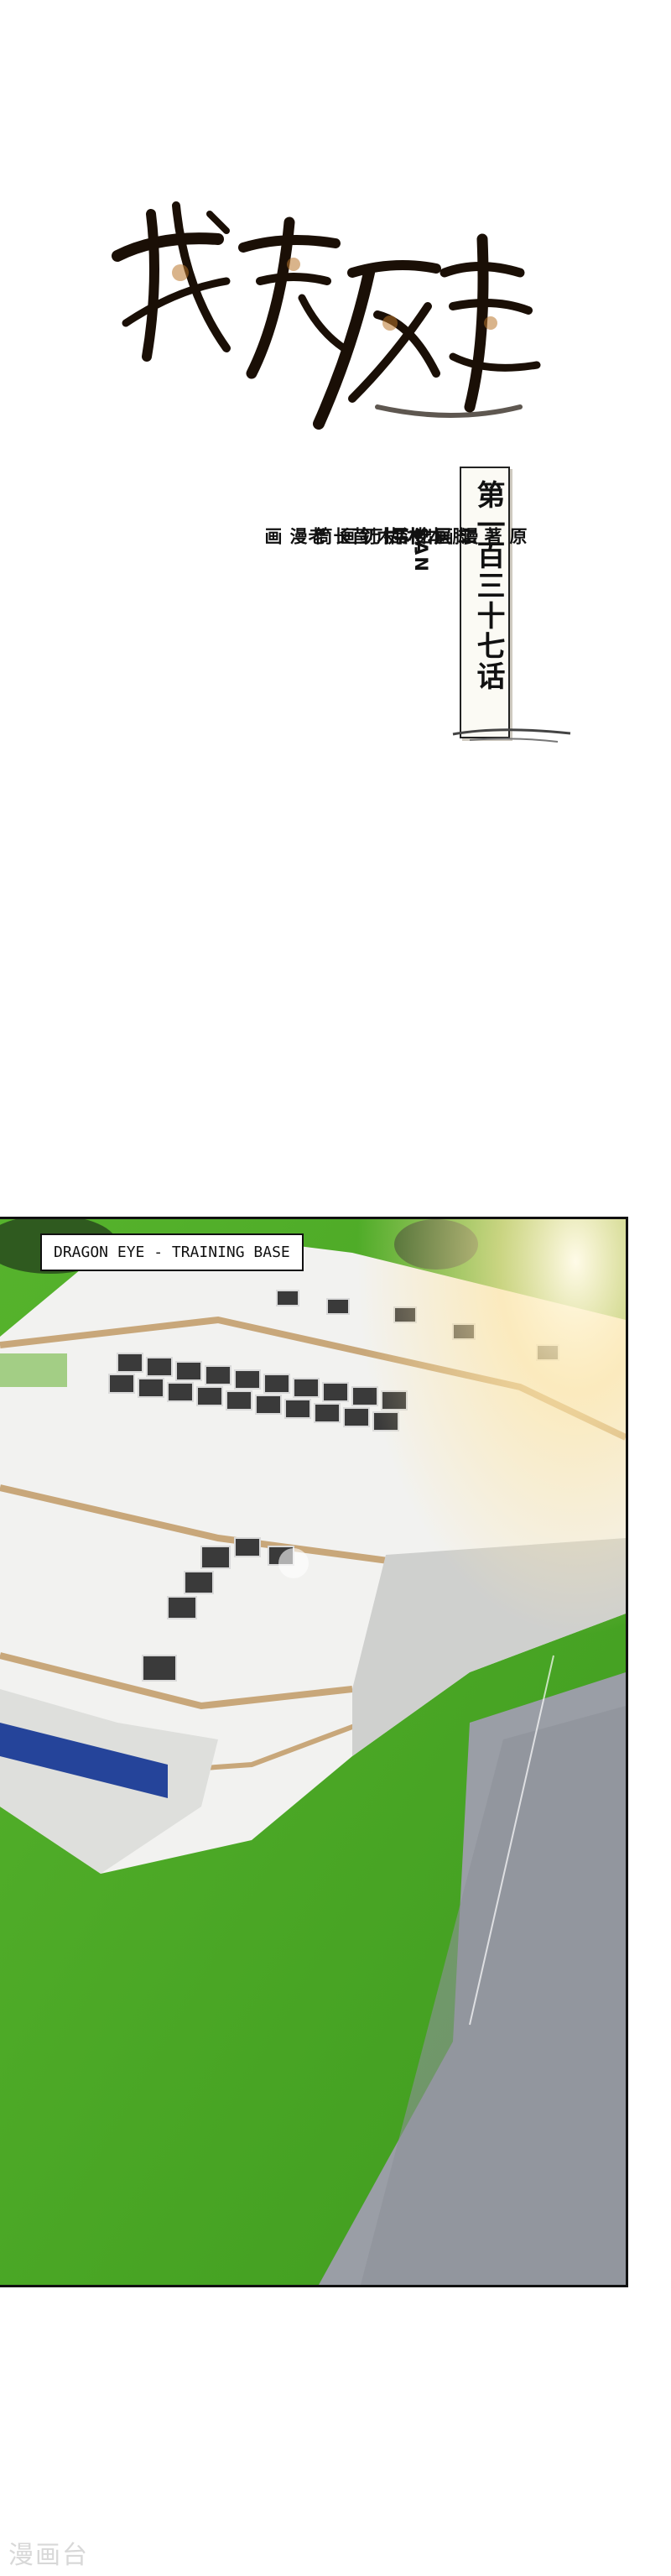  I want to click on credit-publisher: 出品 万画筒漫画, so click(348, 546).